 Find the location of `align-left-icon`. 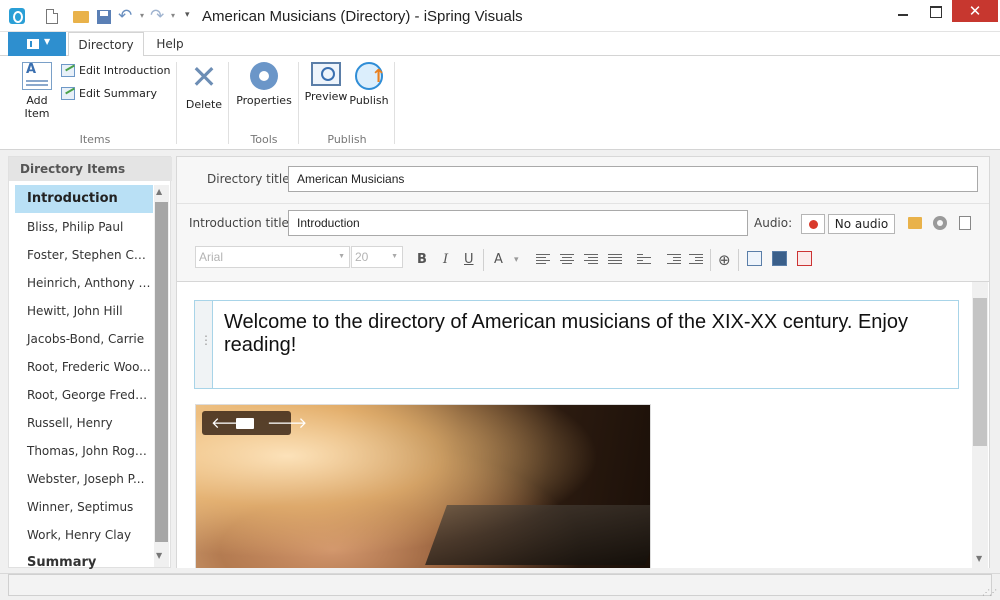

align-left-icon is located at coordinates (543, 260).